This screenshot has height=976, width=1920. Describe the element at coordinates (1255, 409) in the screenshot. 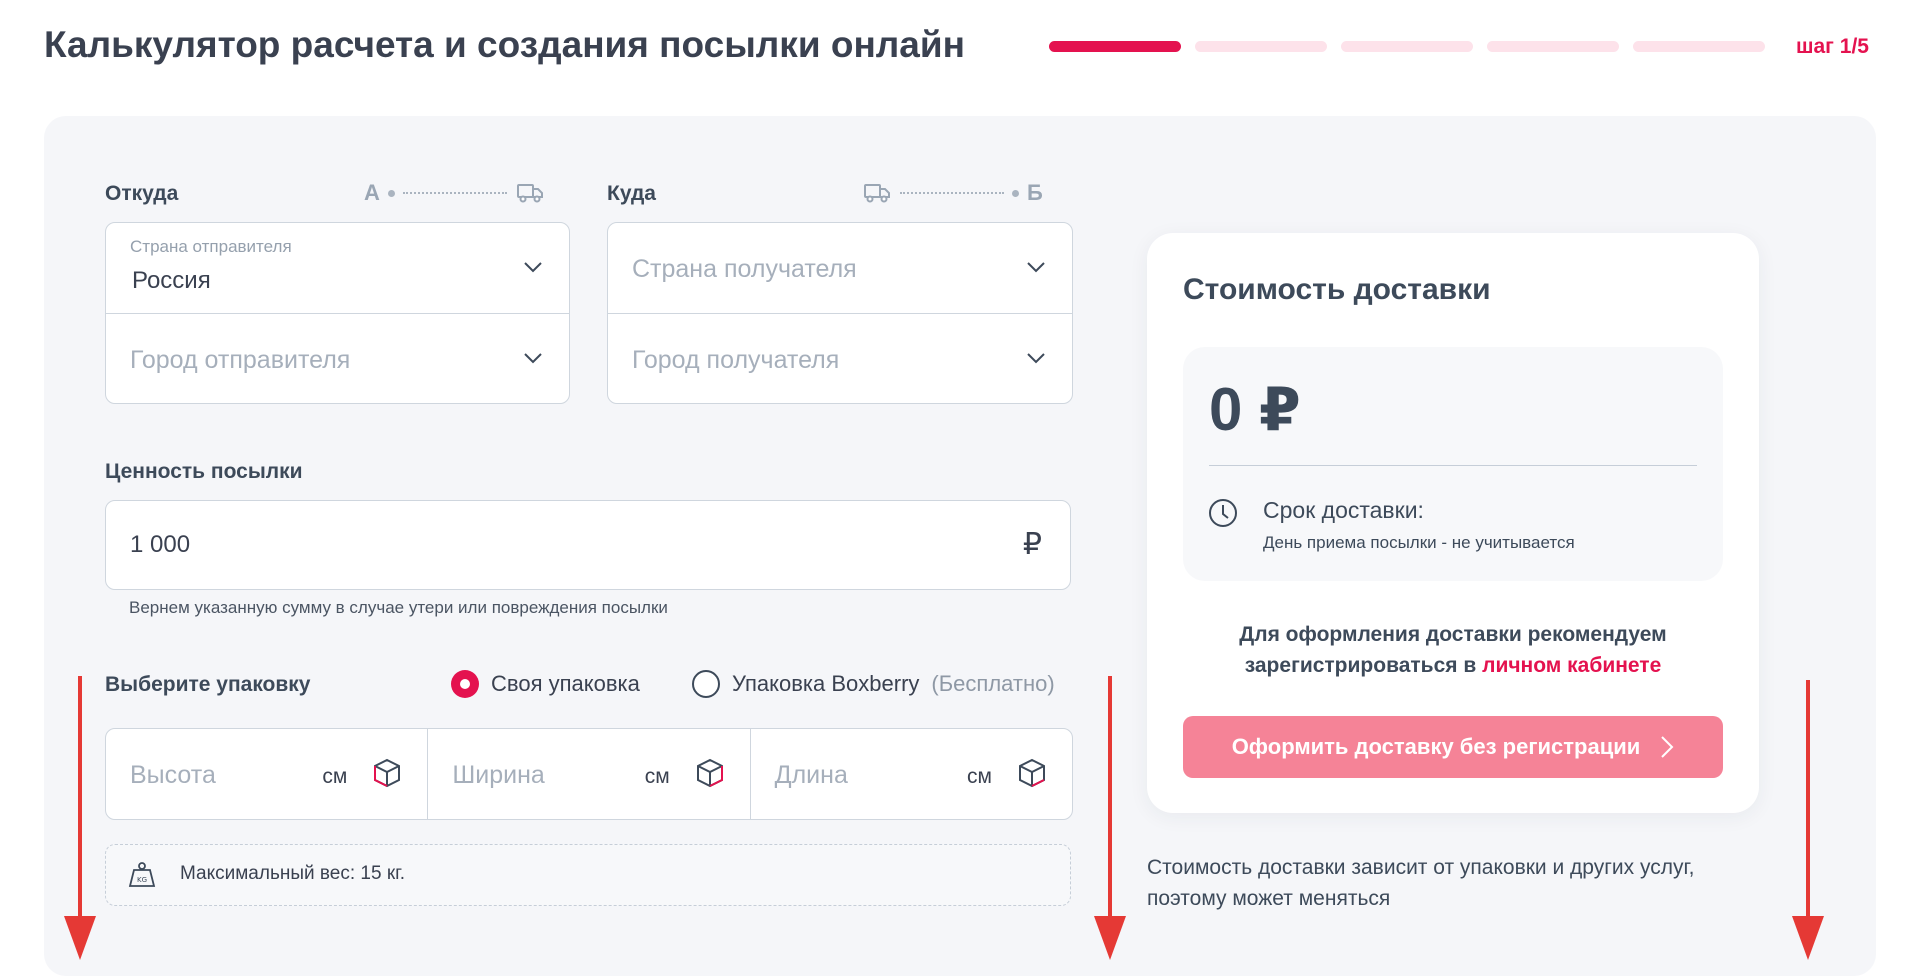

I see `price-value: 0 ₽` at that location.